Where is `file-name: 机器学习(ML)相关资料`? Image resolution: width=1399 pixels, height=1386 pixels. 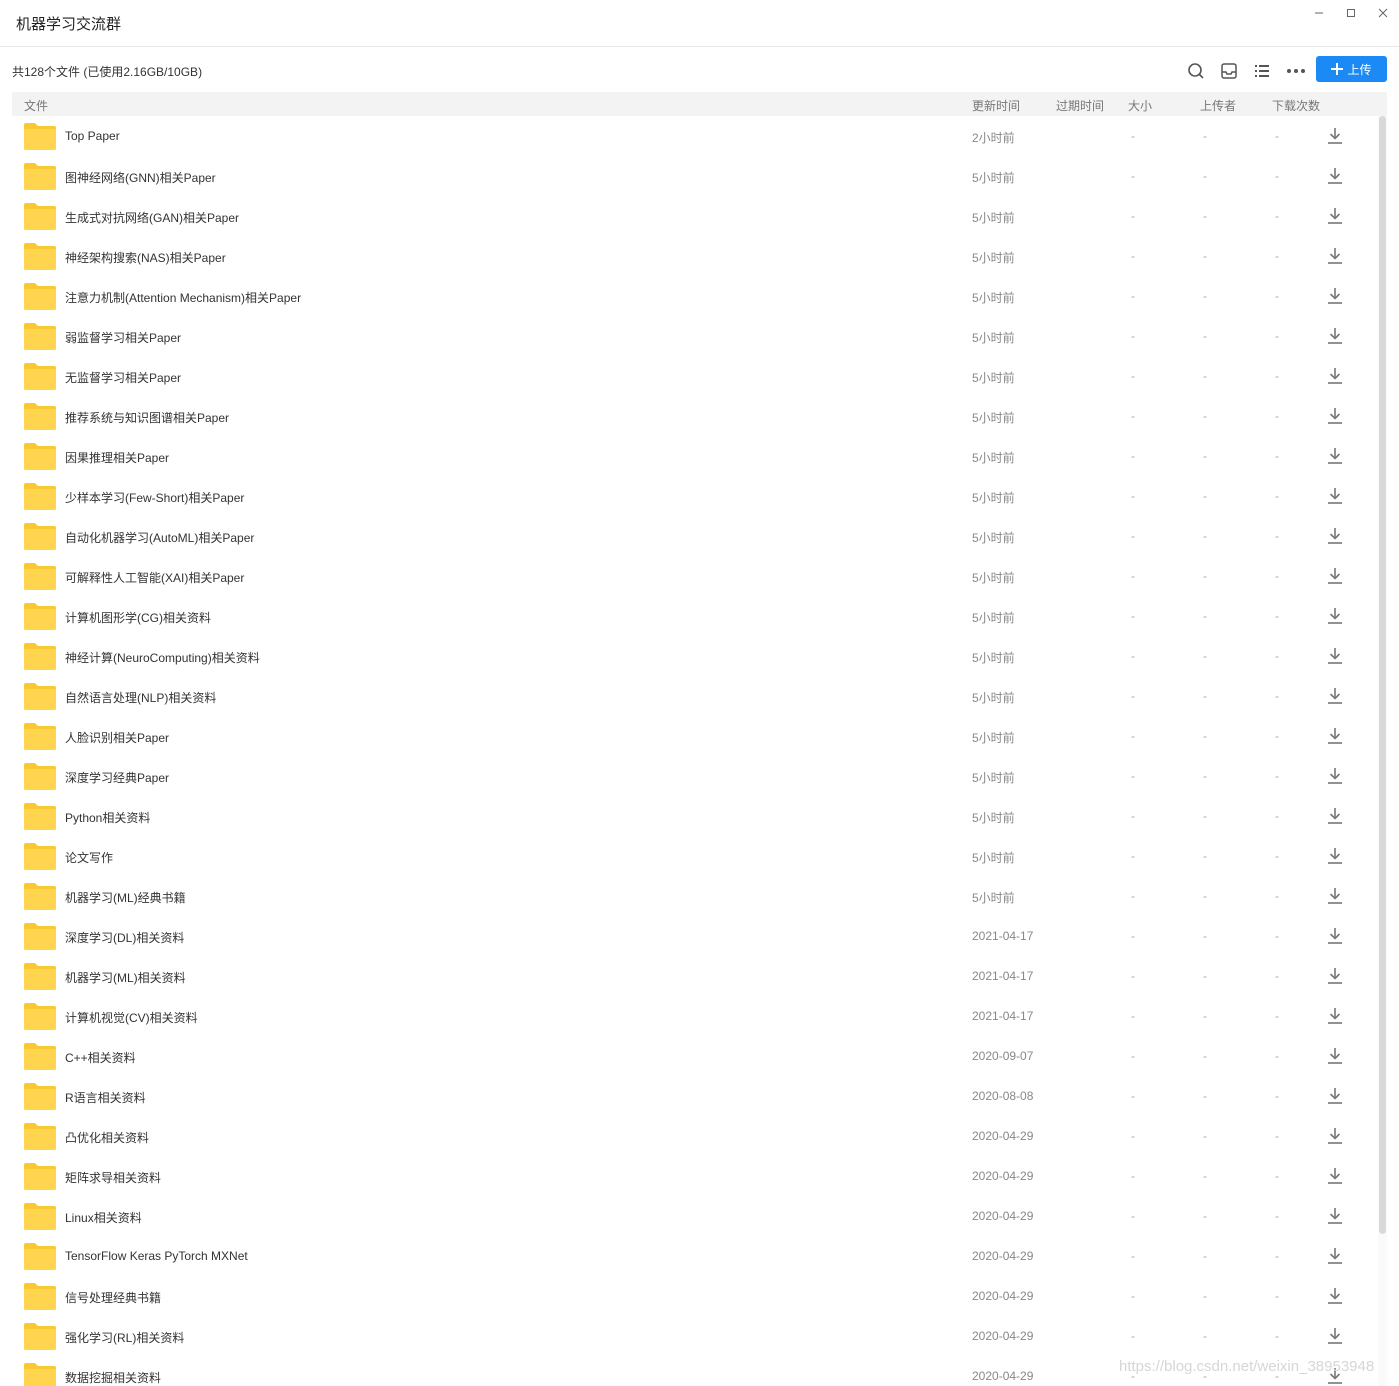 file-name: 机器学习(ML)相关资料 is located at coordinates (125, 977).